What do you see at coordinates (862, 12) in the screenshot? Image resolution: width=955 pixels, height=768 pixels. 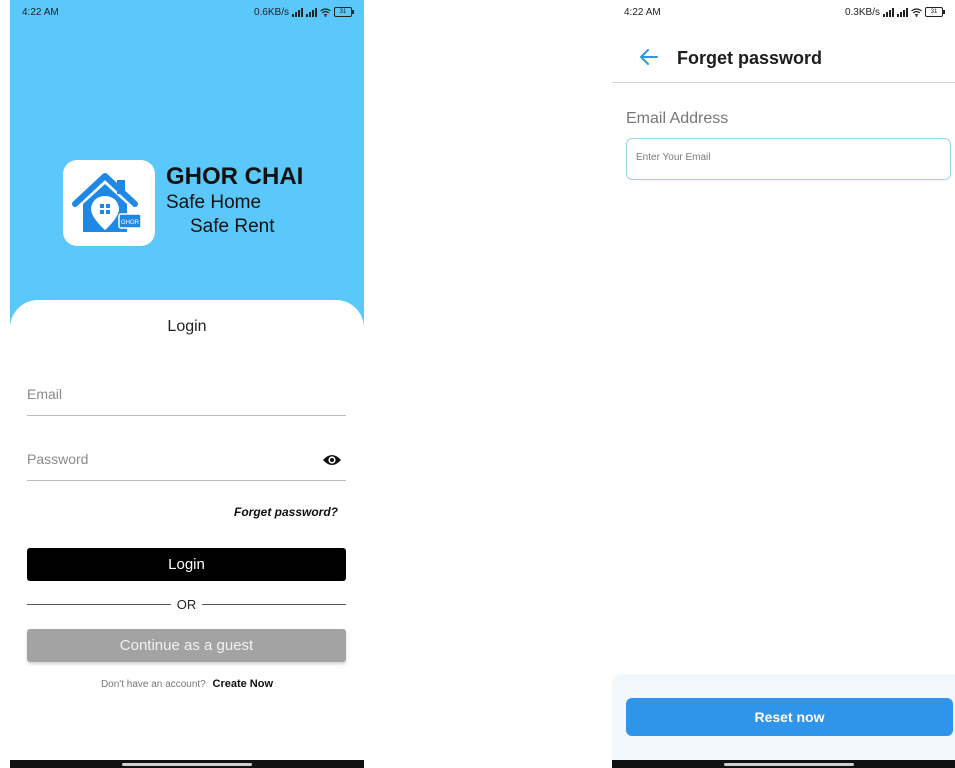 I see `network-speed: 0.3KB/s` at bounding box center [862, 12].